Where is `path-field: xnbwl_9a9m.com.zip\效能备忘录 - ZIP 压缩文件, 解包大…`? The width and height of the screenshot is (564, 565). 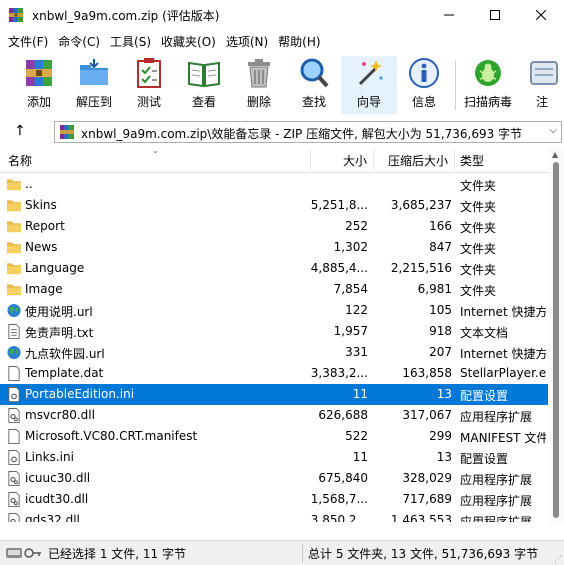
path-field: xnbwl_9a9m.com.zip\效能备忘录 - ZIP 压缩文件, 解包大… is located at coordinates (308, 132).